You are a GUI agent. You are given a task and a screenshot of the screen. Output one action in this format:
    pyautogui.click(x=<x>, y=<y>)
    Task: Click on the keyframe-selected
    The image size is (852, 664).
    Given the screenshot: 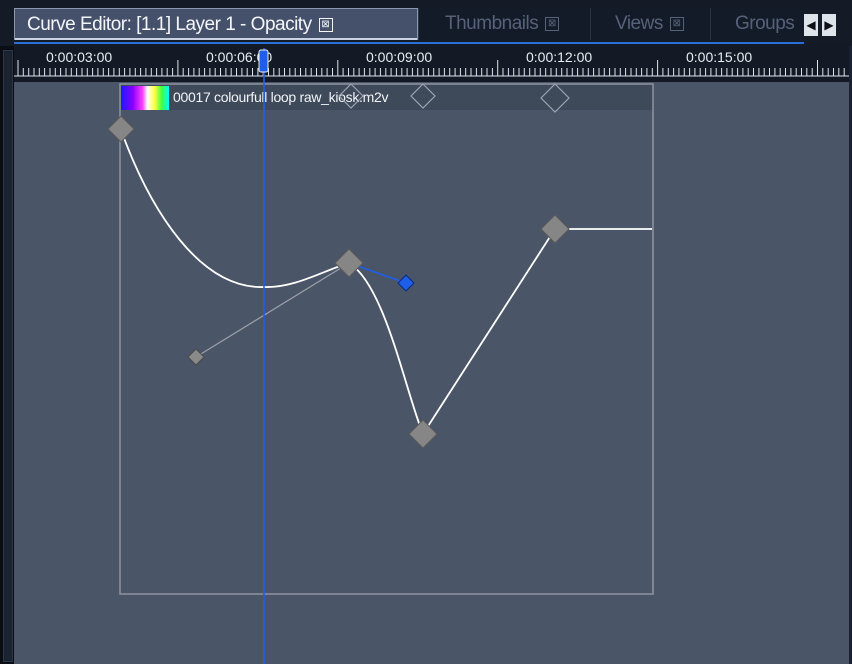 What is the action you would take?
    pyautogui.click(x=349, y=263)
    